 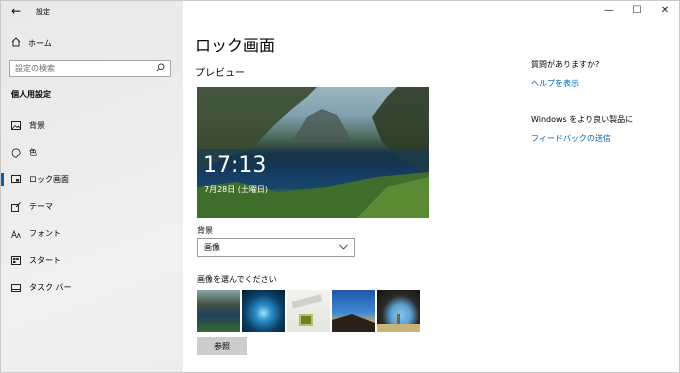 I want to click on preview-date: 7月28日 (土曜日), so click(x=236, y=189).